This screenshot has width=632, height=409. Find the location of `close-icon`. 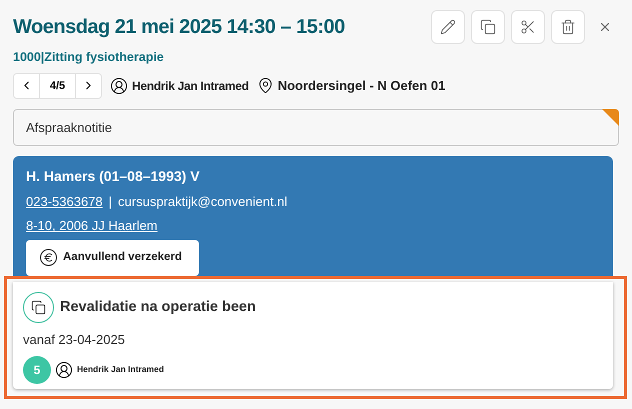

close-icon is located at coordinates (605, 27).